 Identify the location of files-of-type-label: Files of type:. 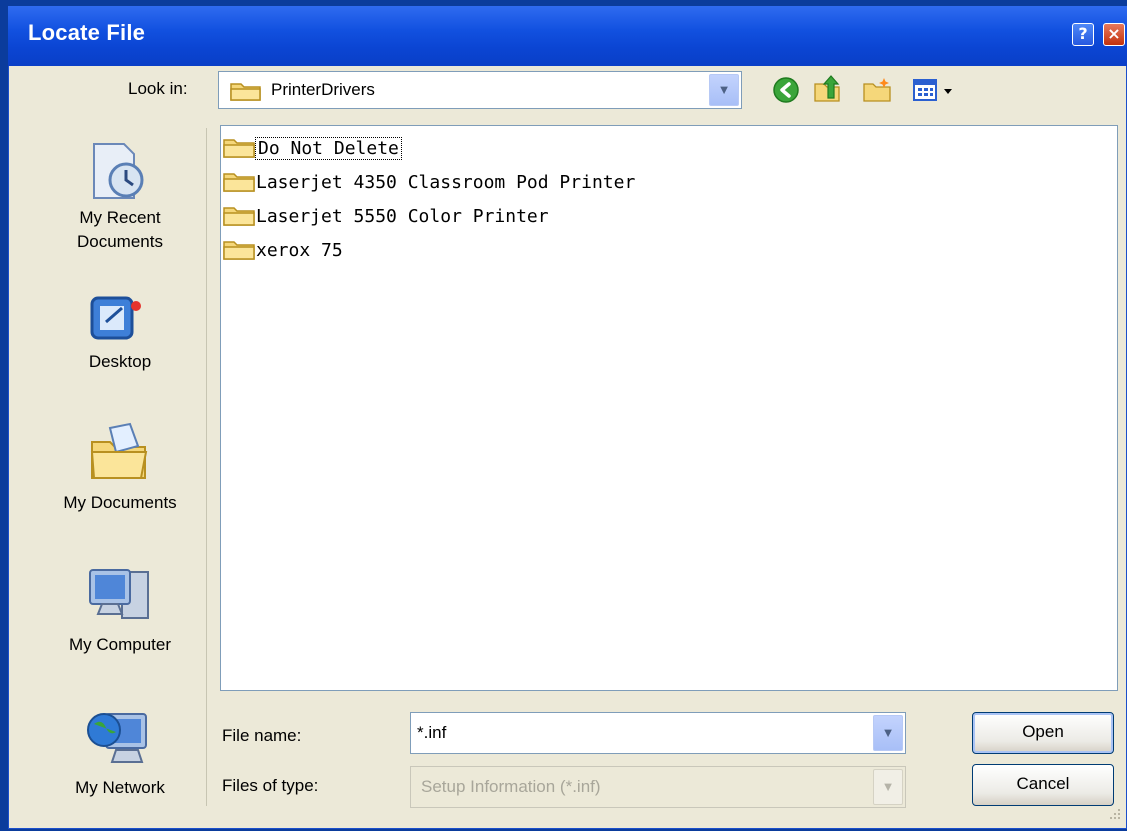
(270, 785).